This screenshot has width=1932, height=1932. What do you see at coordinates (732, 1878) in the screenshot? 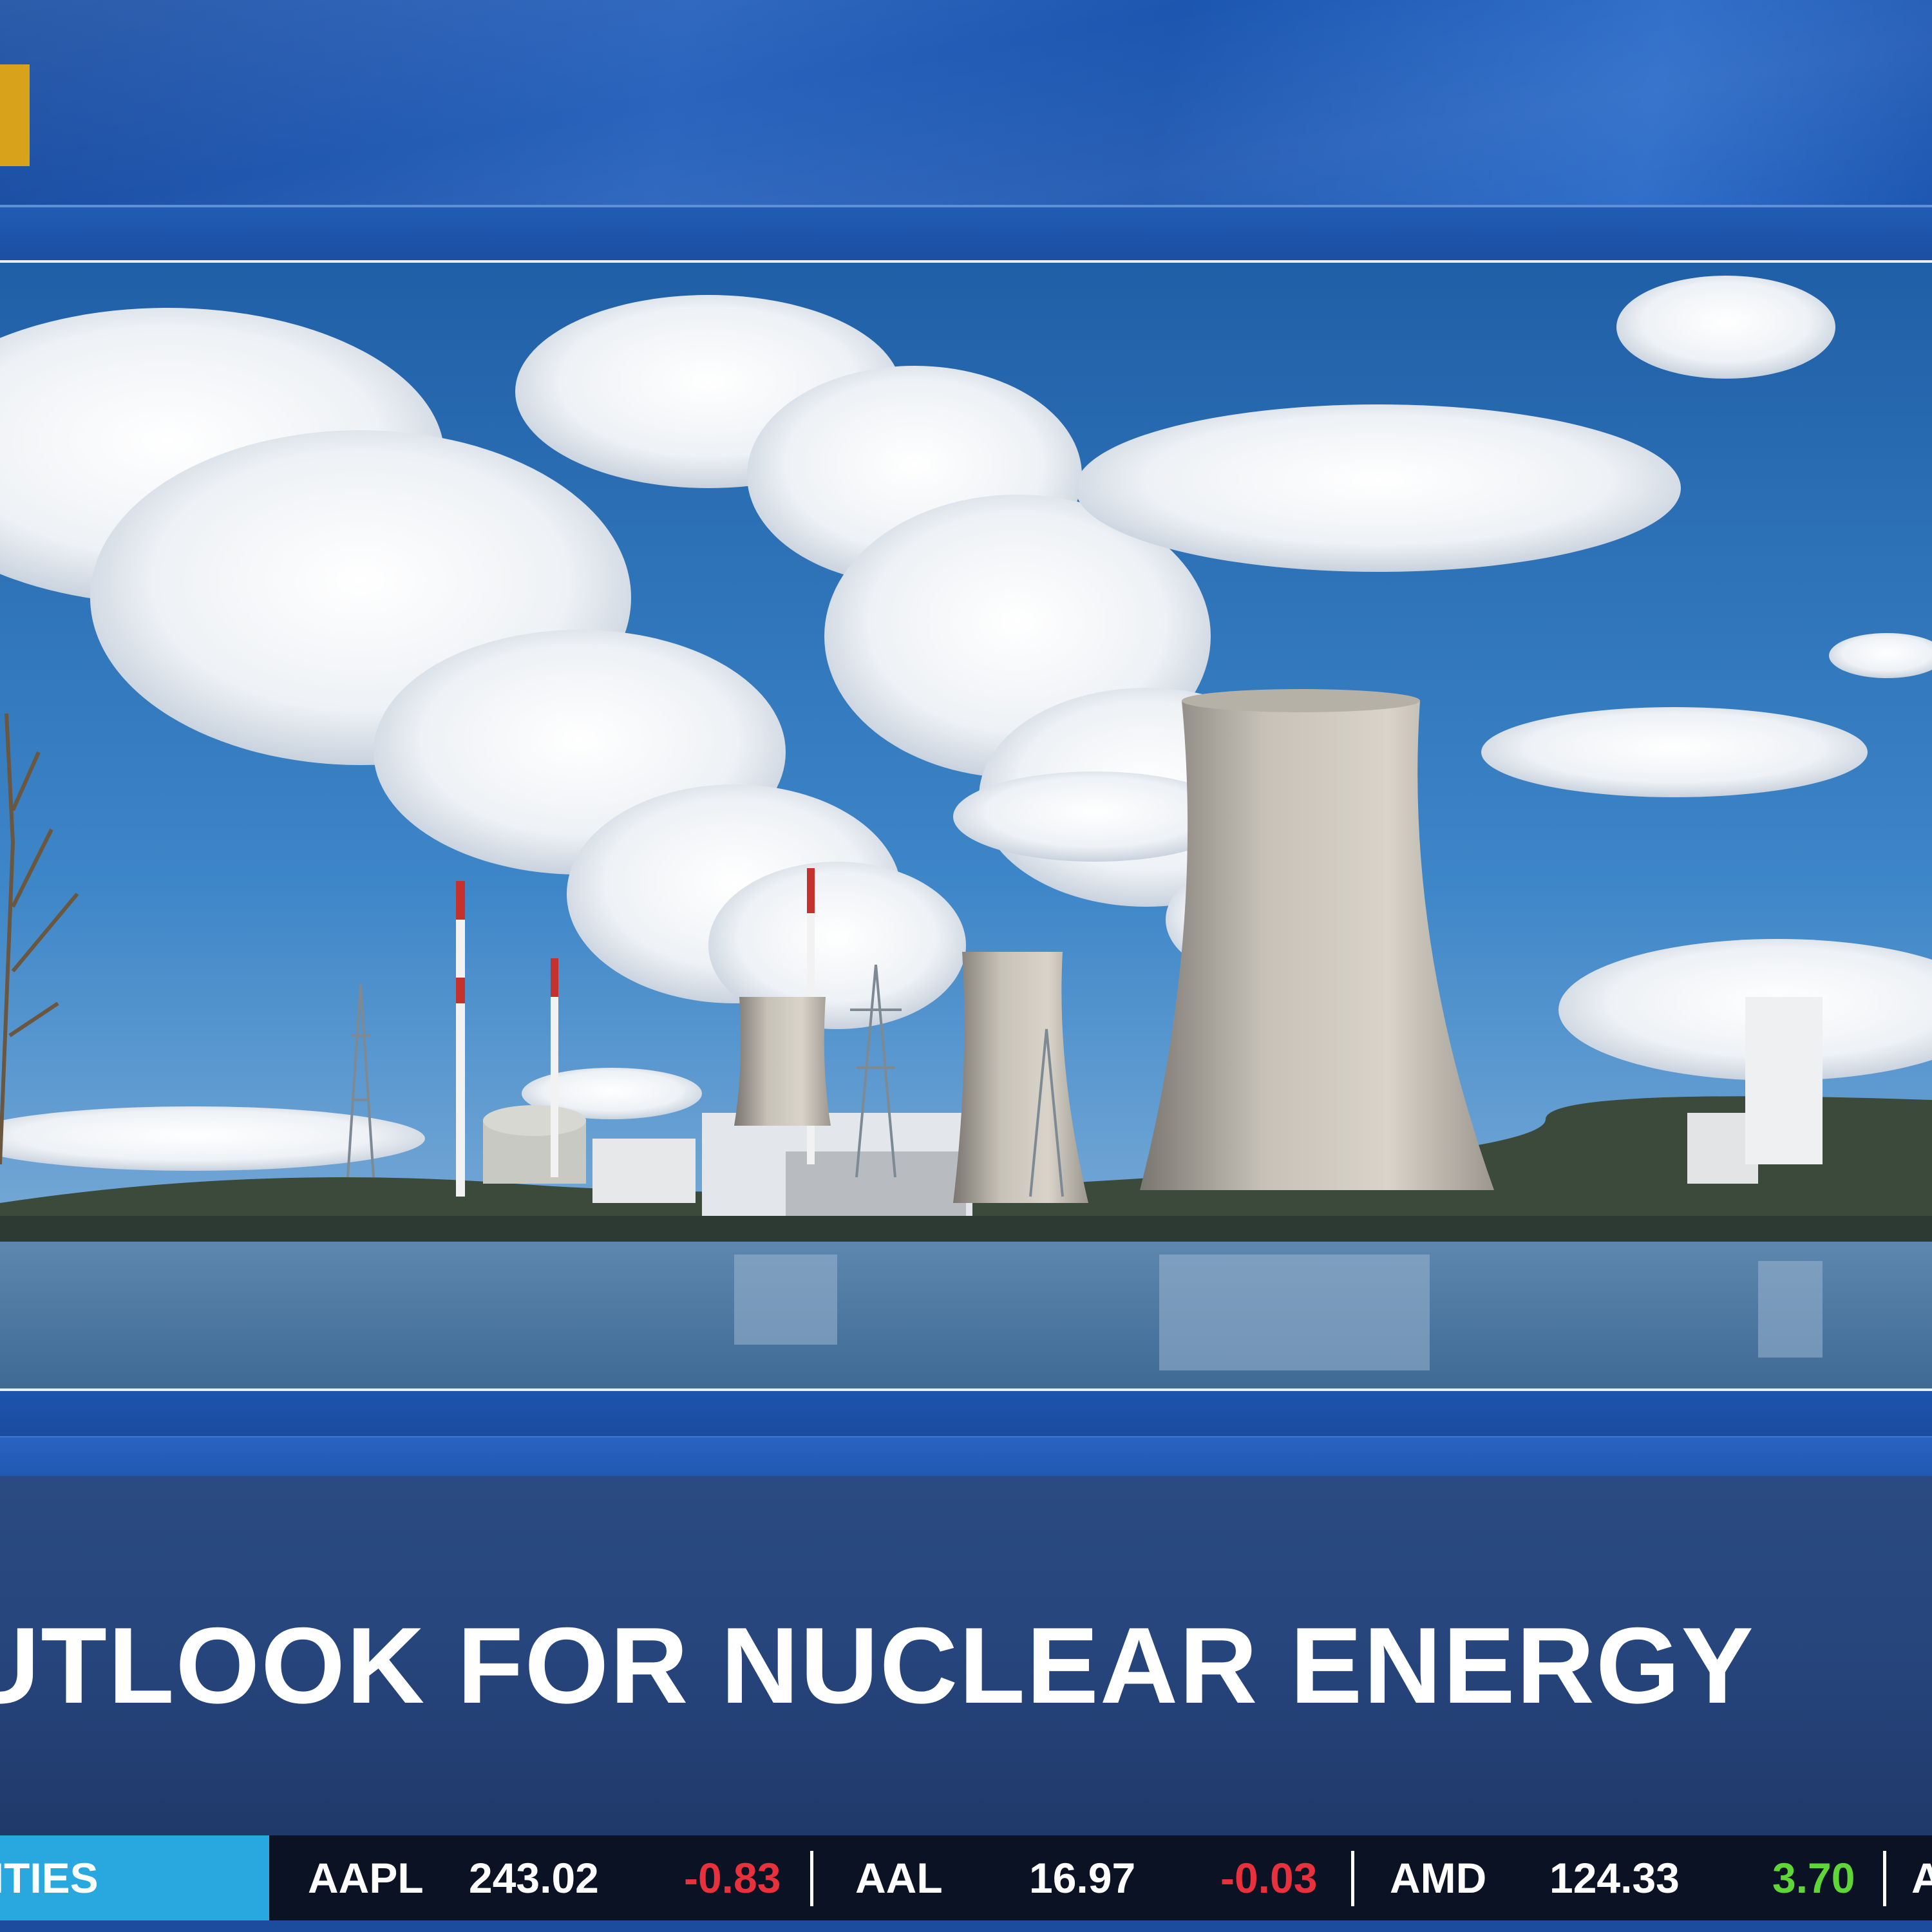
I see `ticker-change: -0.83` at bounding box center [732, 1878].